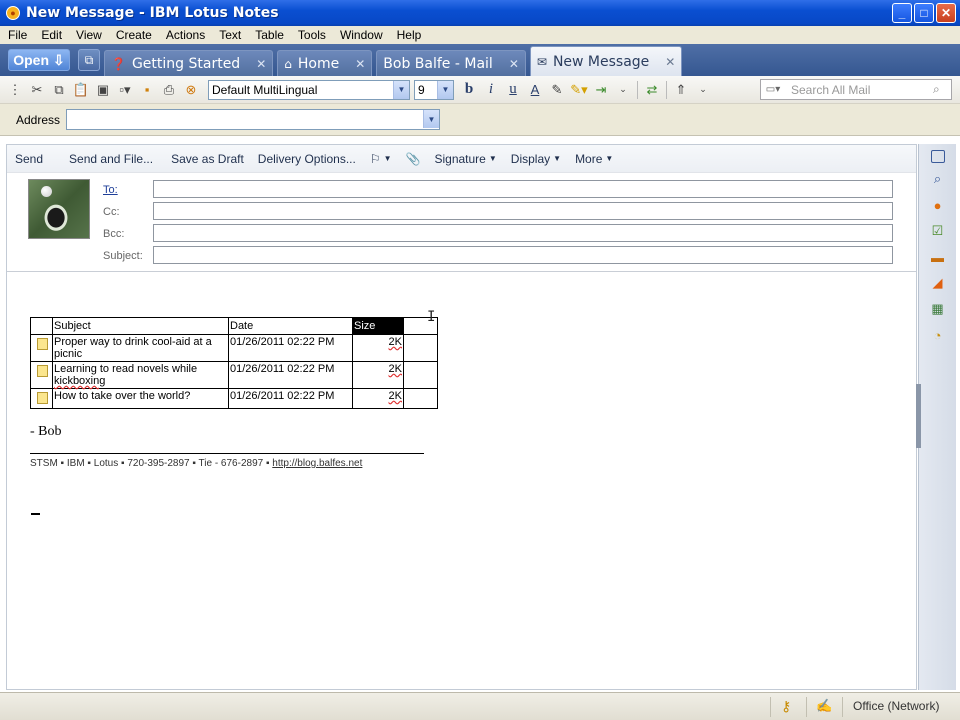 The height and width of the screenshot is (720, 960). I want to click on navigation-icon: ⇑, so click(681, 90).